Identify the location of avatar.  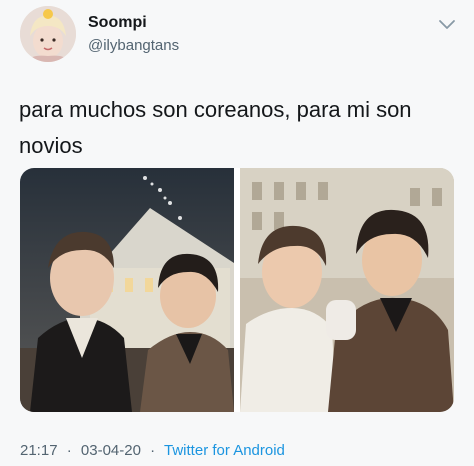
(48, 34).